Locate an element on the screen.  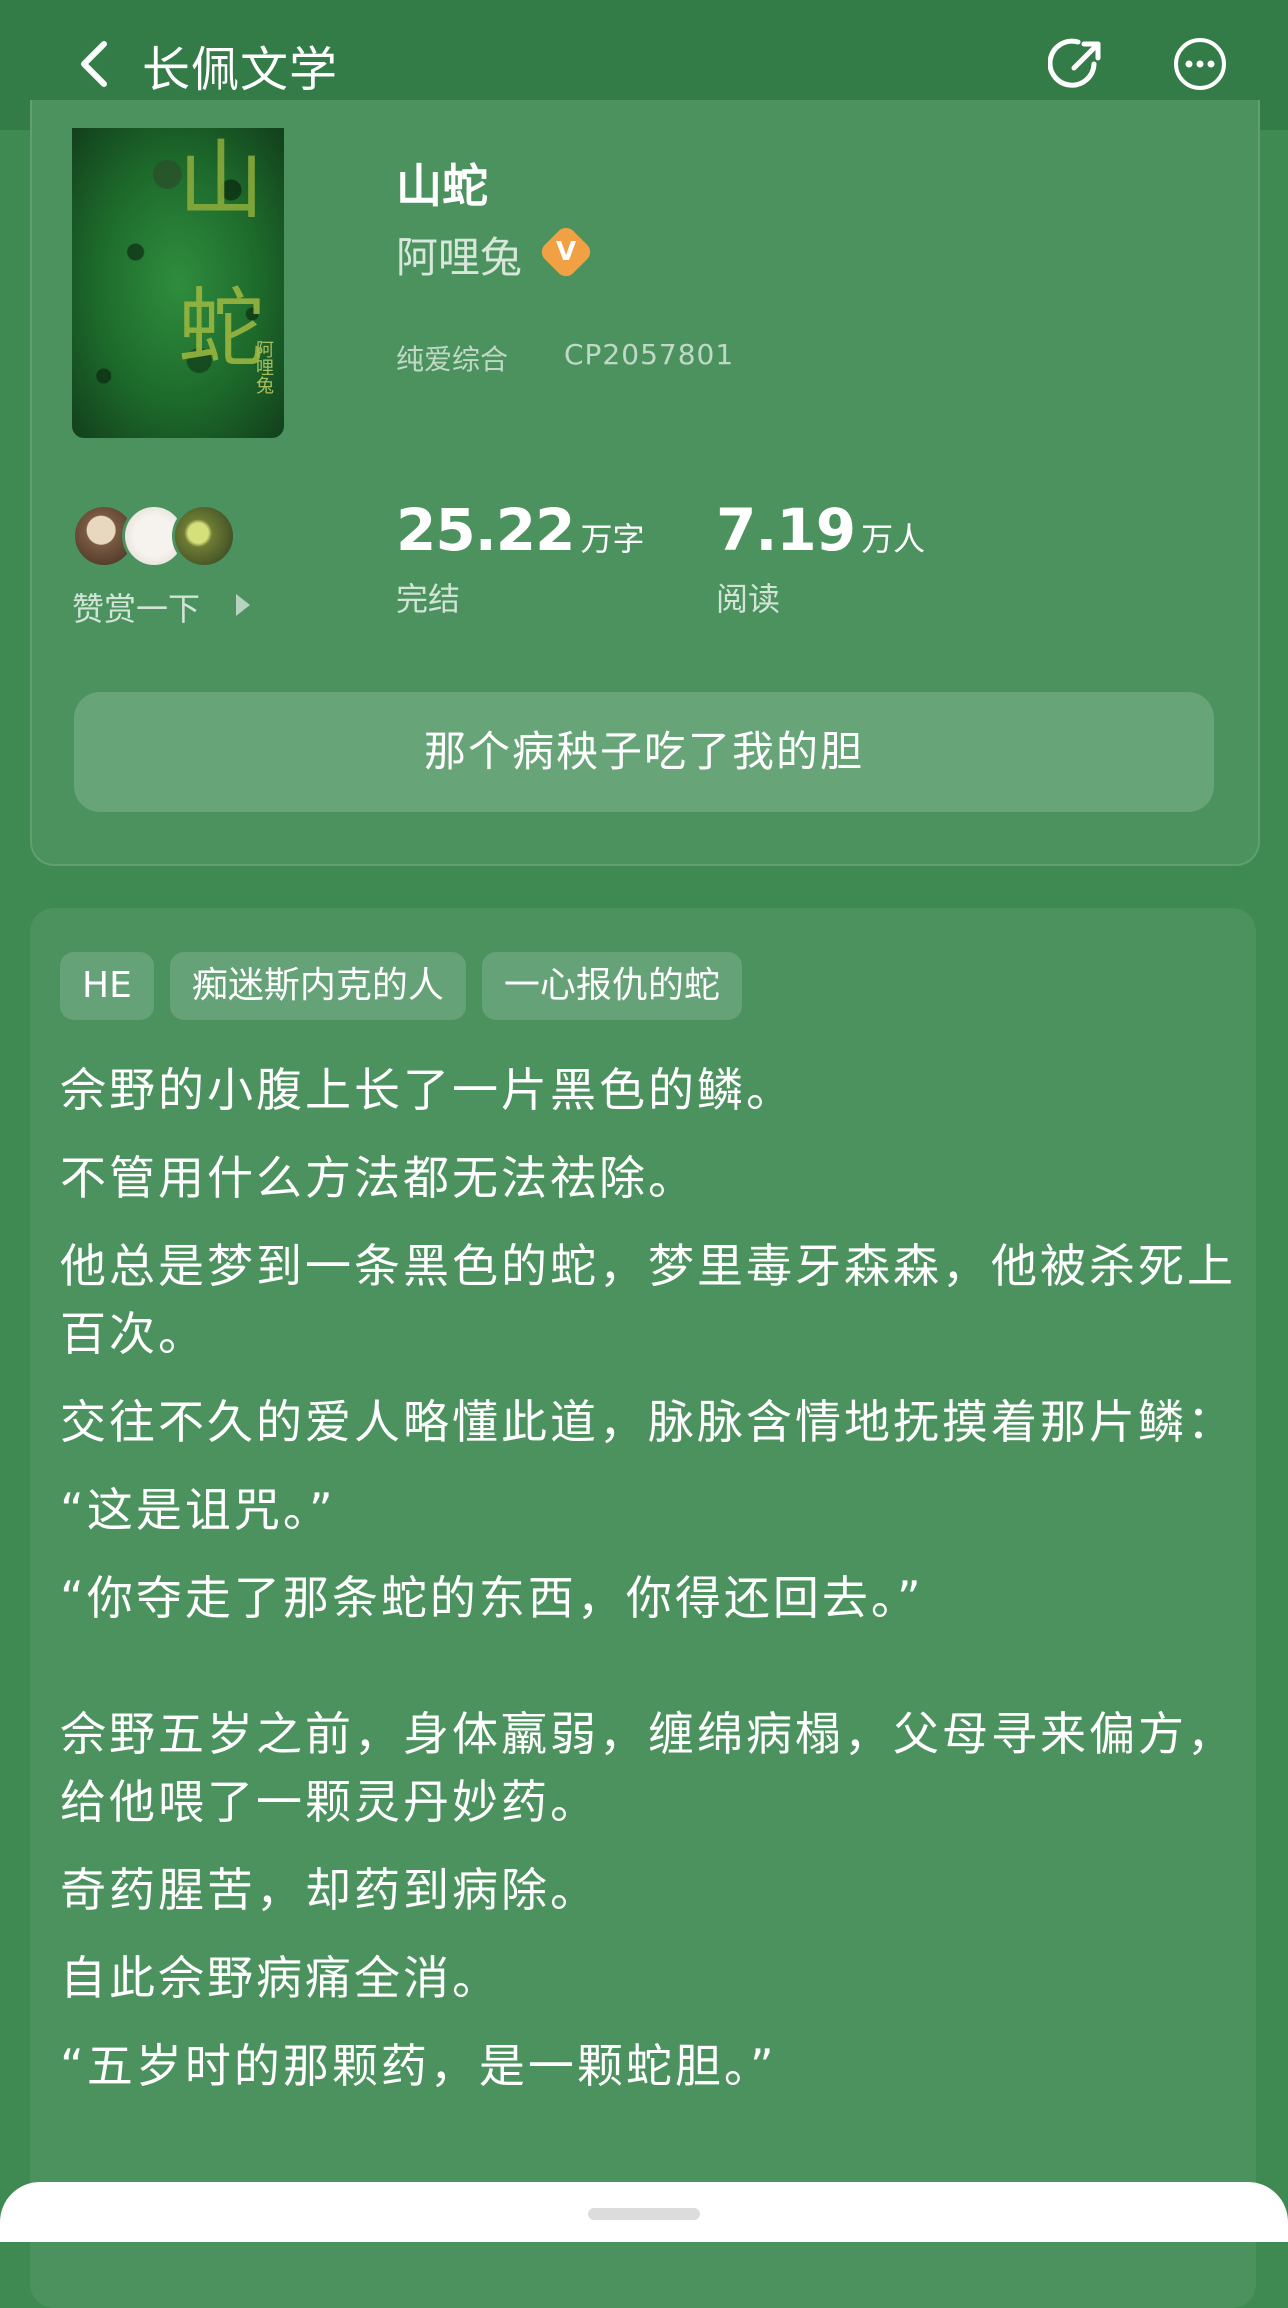
readers-unit: 万人 is located at coordinates (893, 539).